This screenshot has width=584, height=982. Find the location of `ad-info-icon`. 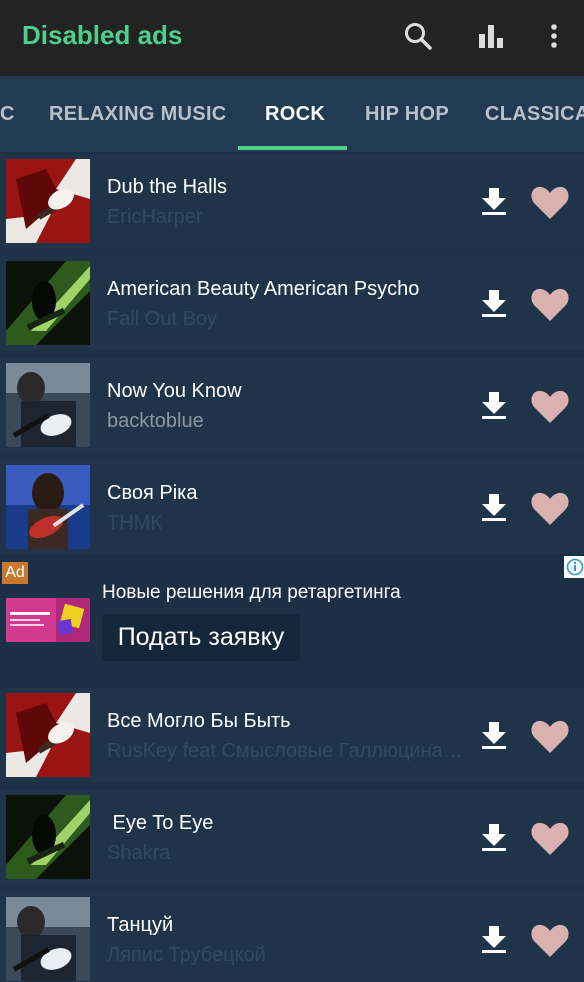

ad-info-icon is located at coordinates (574, 567).